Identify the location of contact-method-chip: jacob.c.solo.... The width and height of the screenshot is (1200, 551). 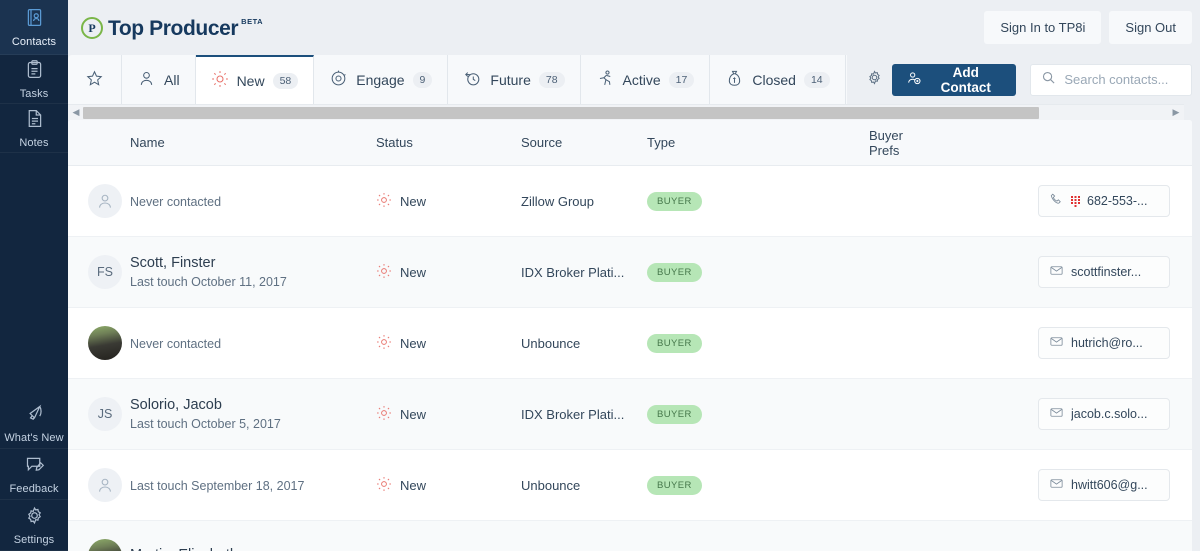
(1104, 414).